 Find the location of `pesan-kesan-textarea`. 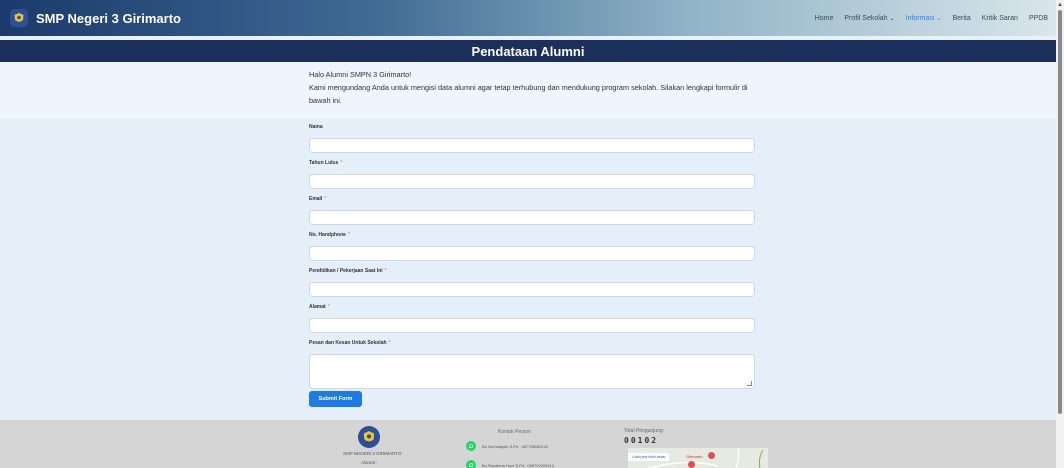

pesan-kesan-textarea is located at coordinates (532, 371).